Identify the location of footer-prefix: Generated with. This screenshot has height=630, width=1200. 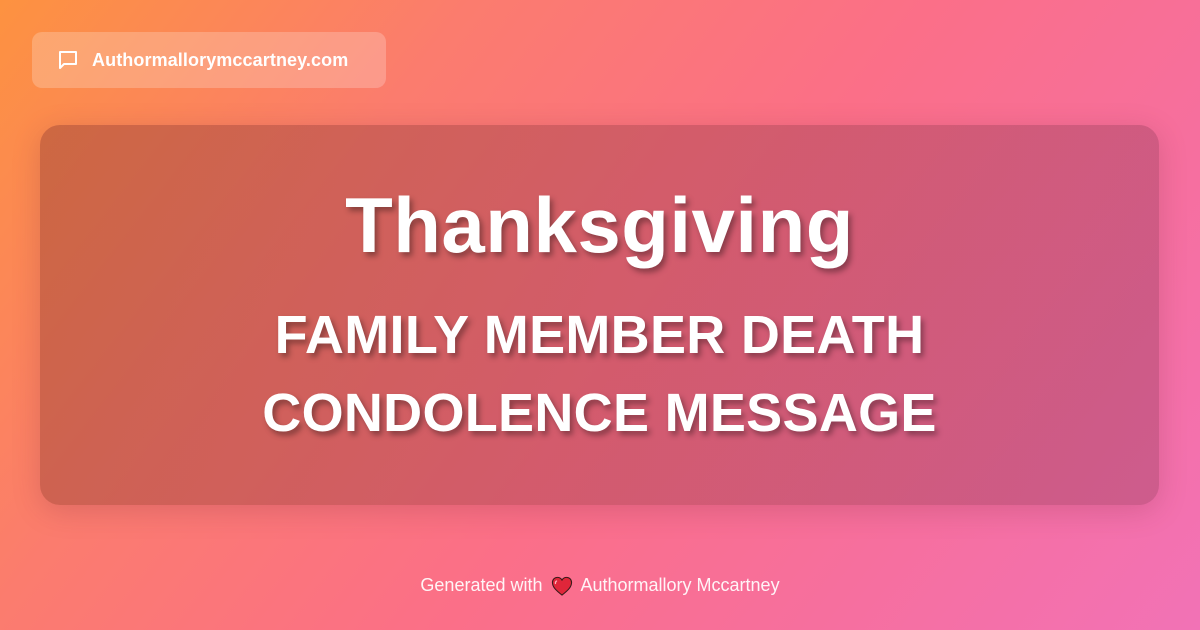
(481, 585).